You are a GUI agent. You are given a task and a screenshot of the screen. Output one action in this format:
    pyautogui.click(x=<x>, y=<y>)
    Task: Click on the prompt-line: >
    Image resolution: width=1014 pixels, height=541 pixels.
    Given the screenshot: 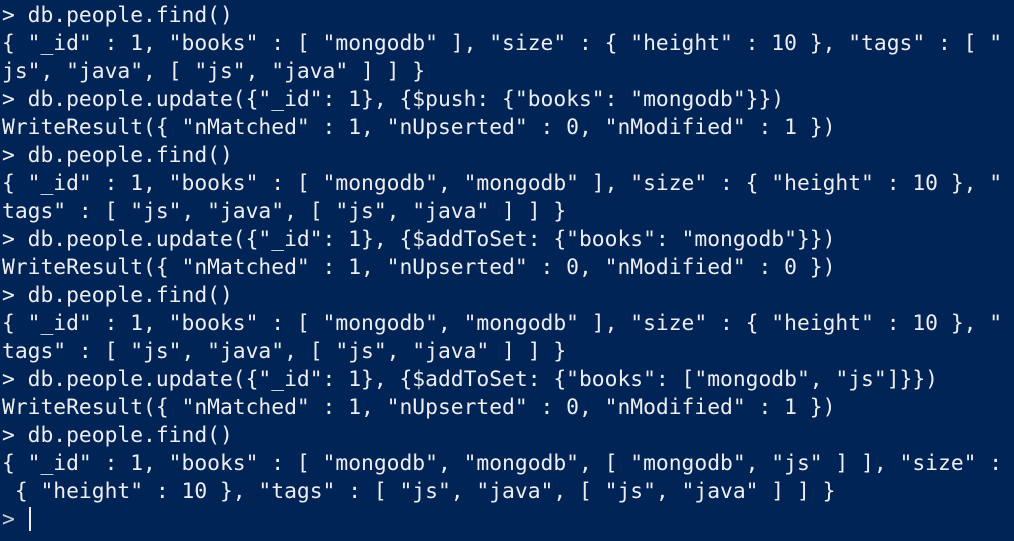 What is the action you would take?
    pyautogui.click(x=508, y=520)
    